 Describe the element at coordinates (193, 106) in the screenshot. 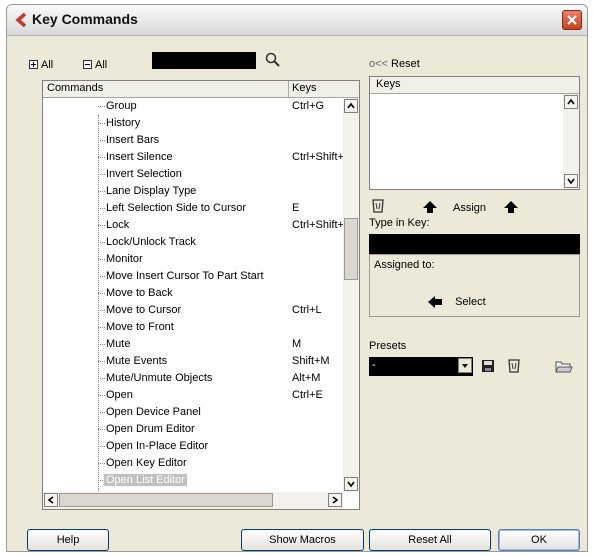

I see `table-row: Group Ctrl+G` at that location.